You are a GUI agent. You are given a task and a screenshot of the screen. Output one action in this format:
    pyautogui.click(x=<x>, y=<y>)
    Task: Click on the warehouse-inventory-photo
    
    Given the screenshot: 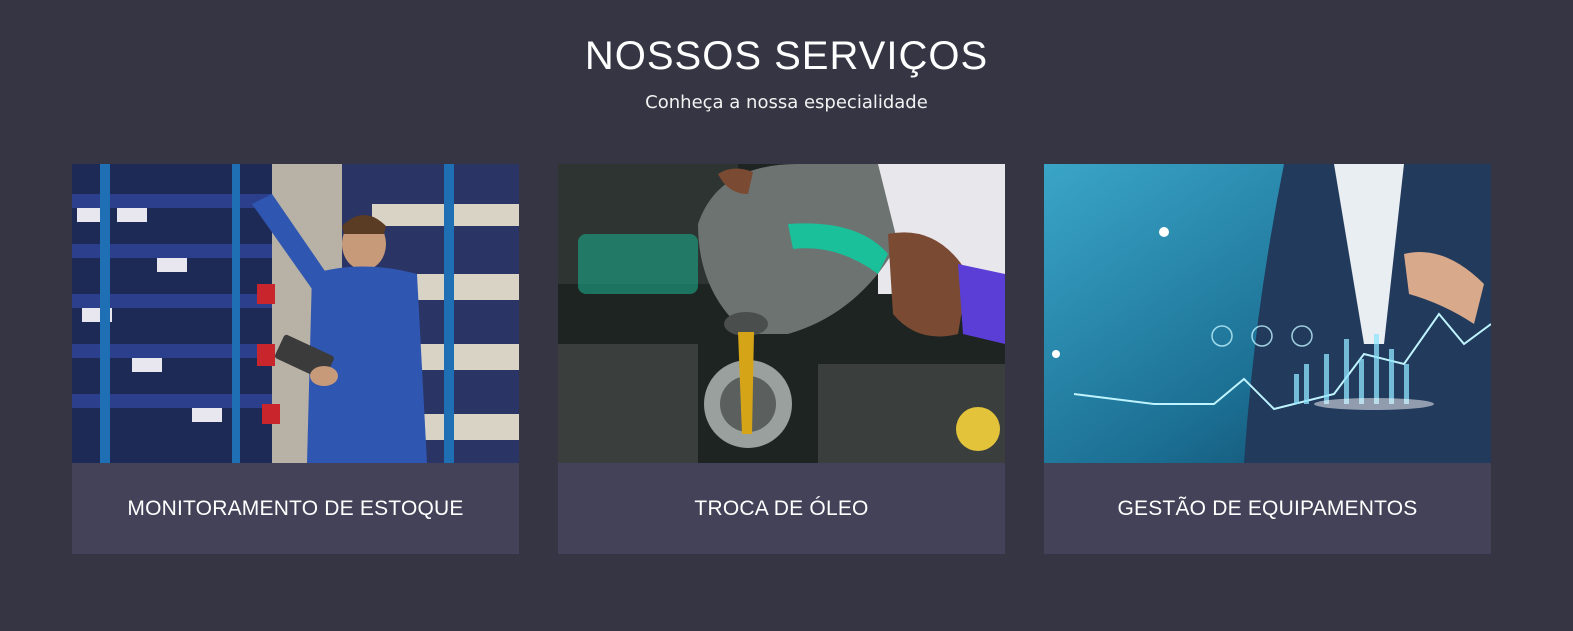 What is the action you would take?
    pyautogui.click(x=295, y=313)
    